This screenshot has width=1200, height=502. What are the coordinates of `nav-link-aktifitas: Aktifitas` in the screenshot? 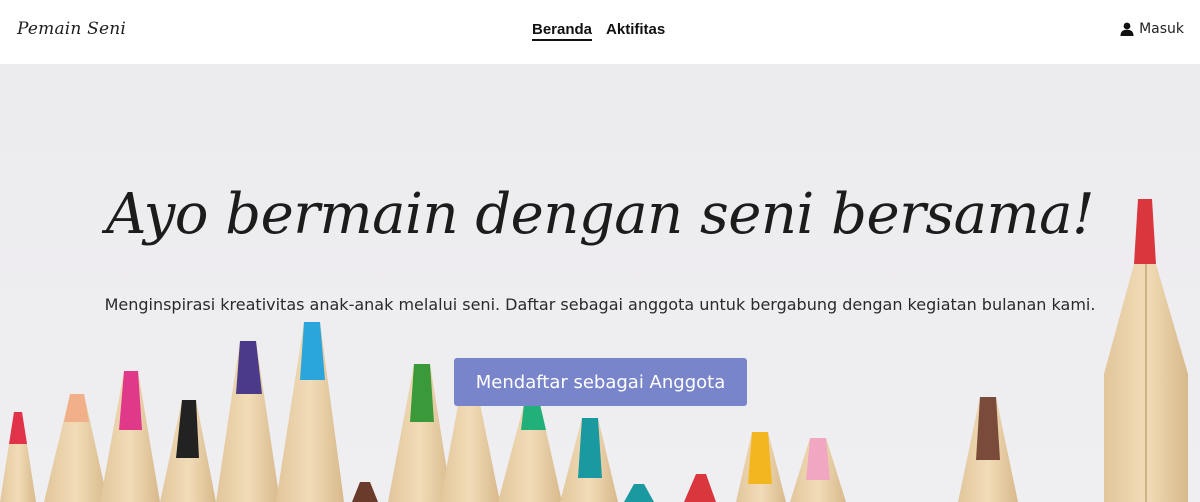 It's located at (635, 31).